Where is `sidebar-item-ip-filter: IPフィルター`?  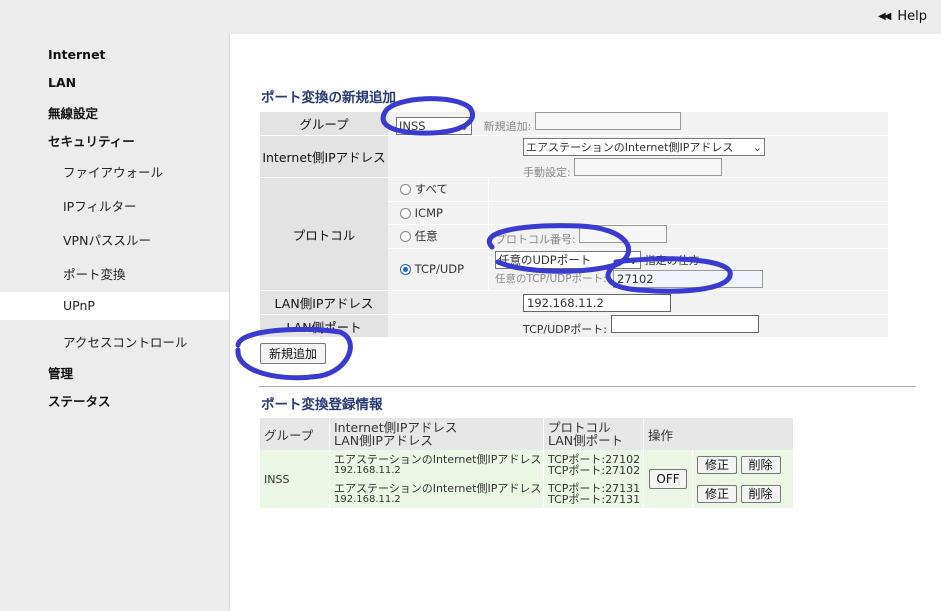
sidebar-item-ip-filter: IPフィルター is located at coordinates (99, 205).